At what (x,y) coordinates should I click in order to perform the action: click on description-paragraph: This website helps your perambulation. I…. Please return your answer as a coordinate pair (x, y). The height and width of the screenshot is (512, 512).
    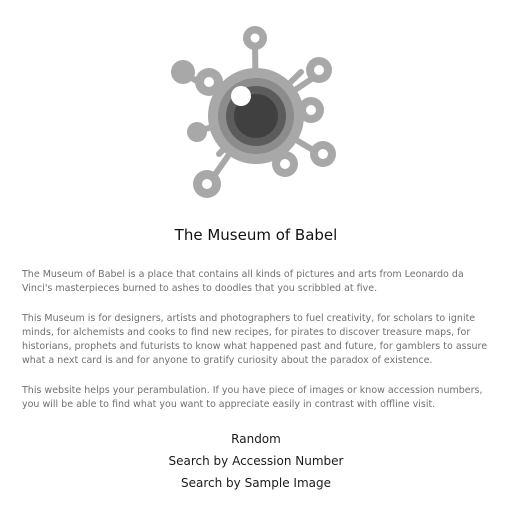
    Looking at the image, I should click on (252, 397).